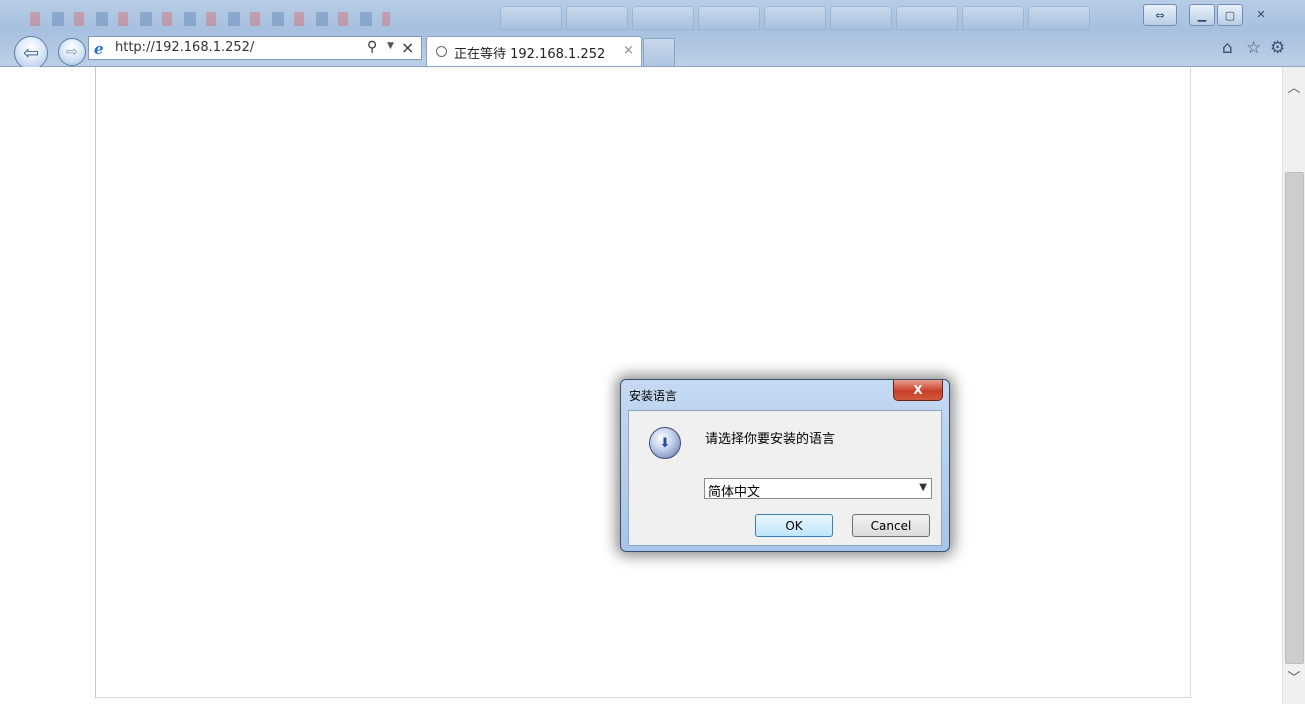 The image size is (1305, 704). What do you see at coordinates (795, 18) in the screenshot?
I see `background-taskbar-tabs` at bounding box center [795, 18].